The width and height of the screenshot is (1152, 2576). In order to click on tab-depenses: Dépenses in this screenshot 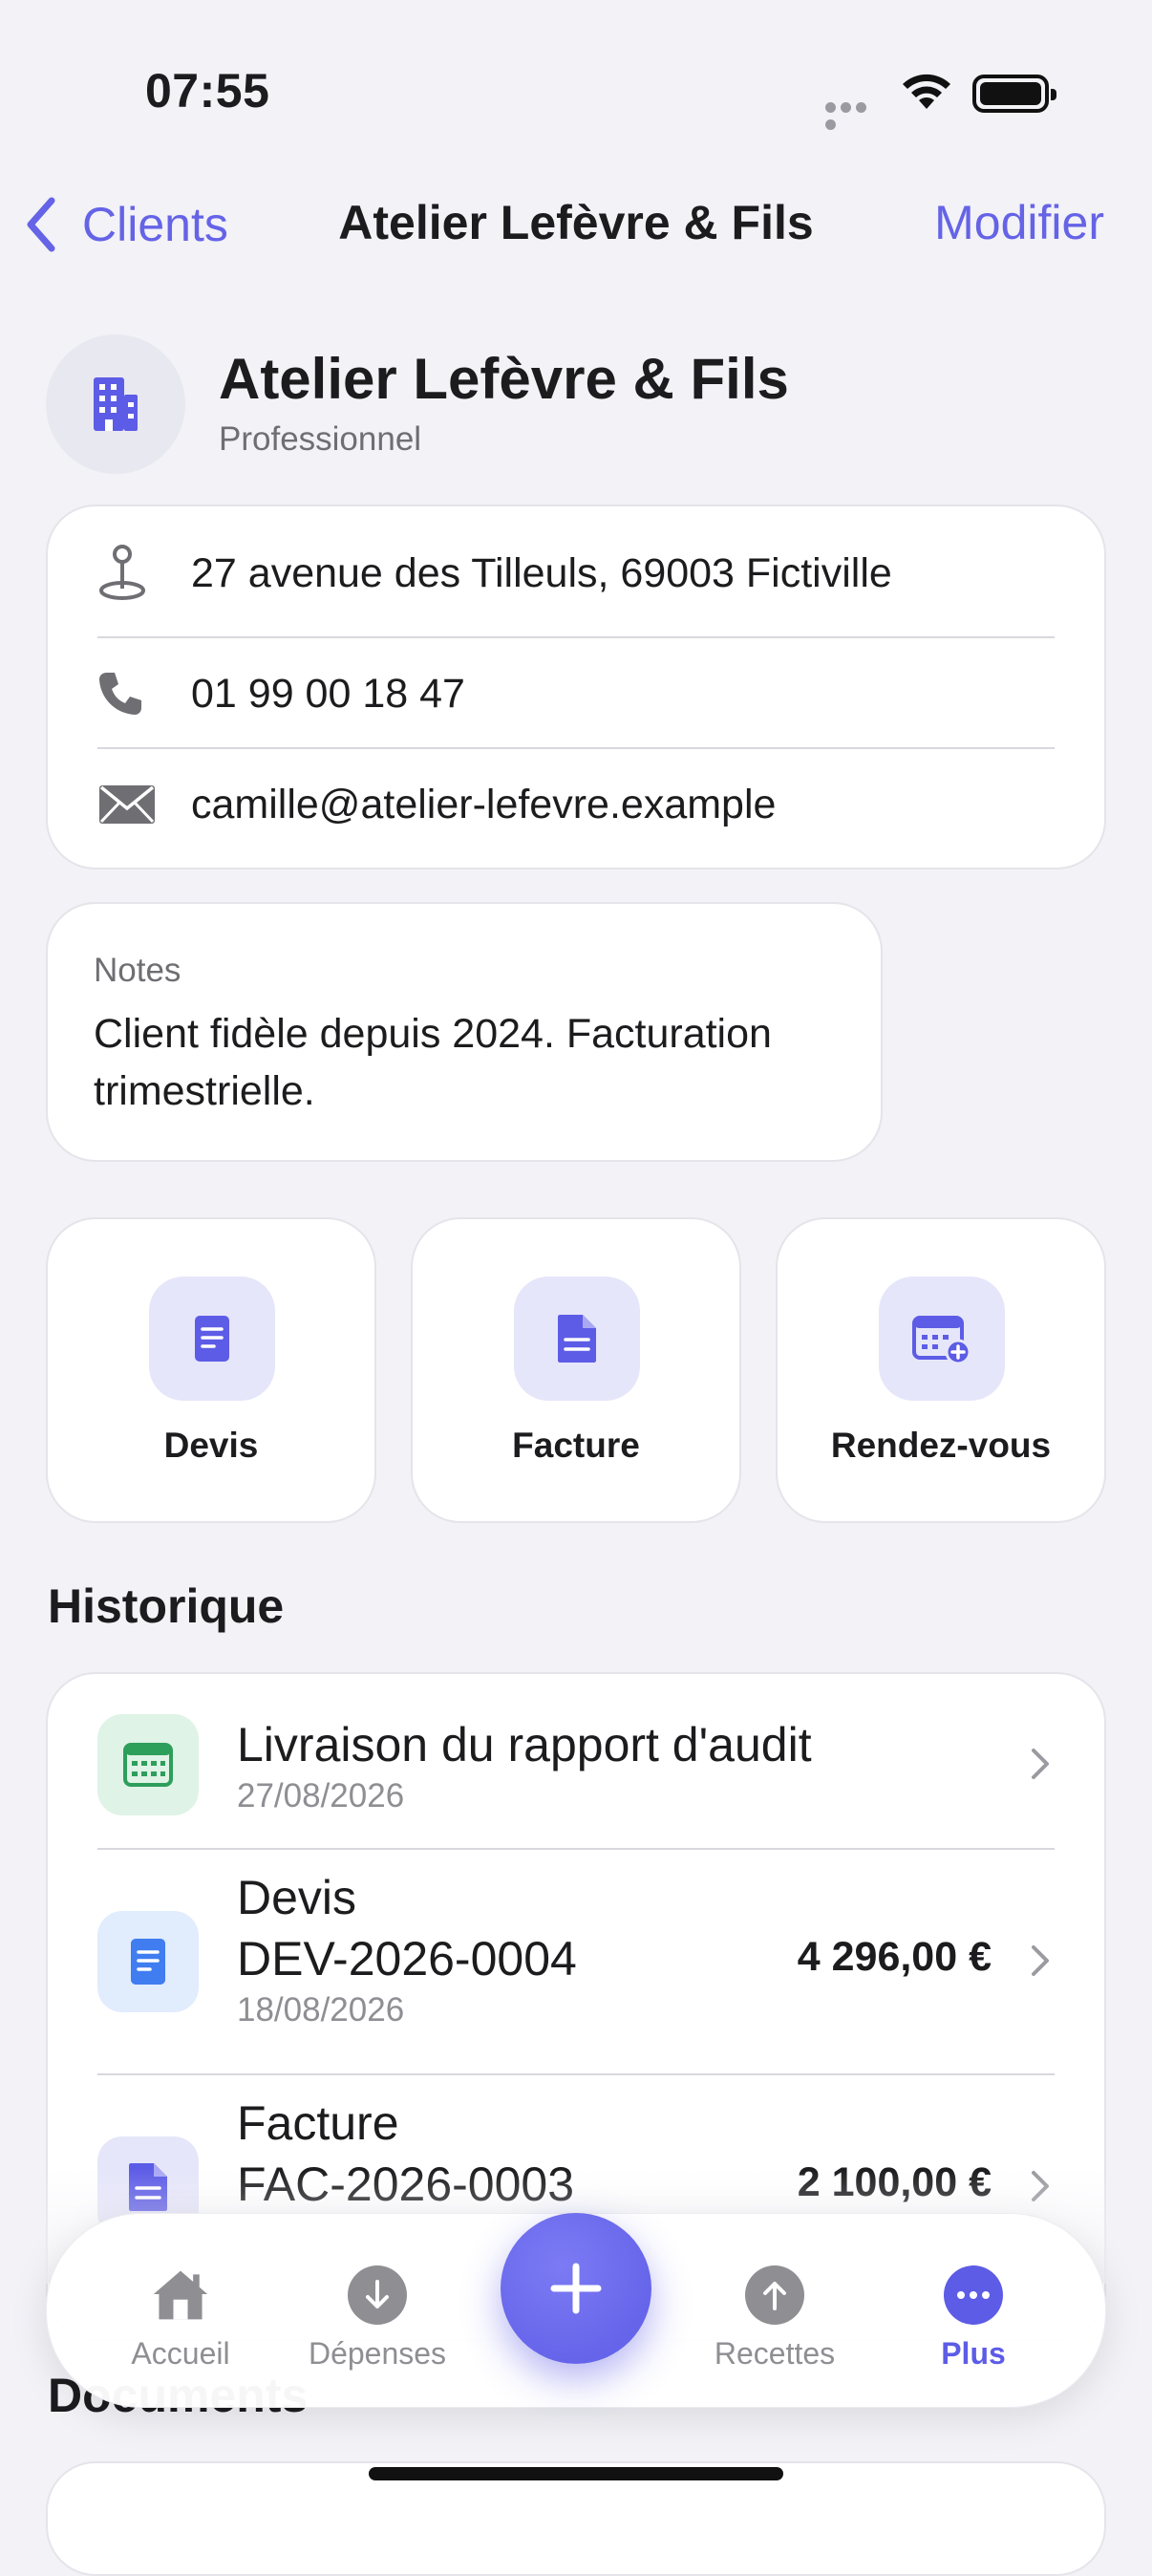, I will do `click(377, 2318)`.